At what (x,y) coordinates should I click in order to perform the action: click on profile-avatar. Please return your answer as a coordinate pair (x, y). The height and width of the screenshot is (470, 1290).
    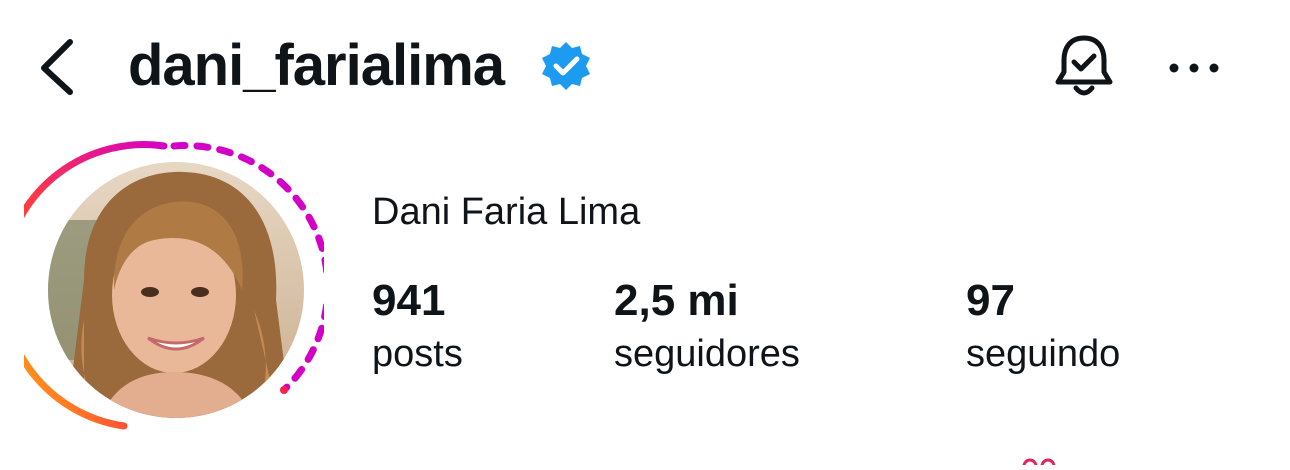
    Looking at the image, I should click on (174, 290).